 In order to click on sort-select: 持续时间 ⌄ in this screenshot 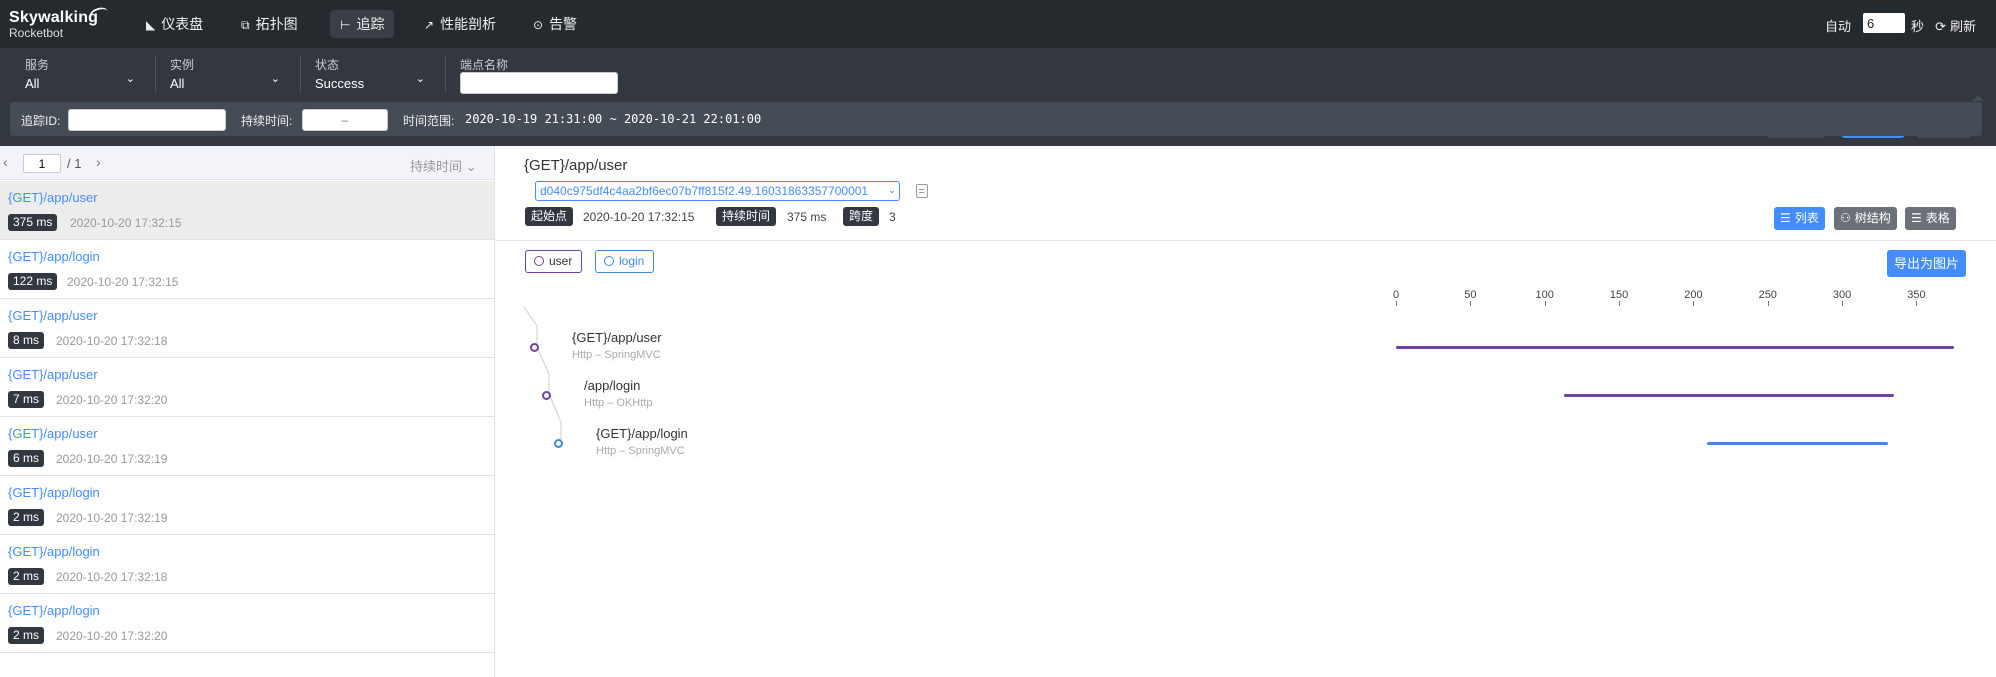, I will do `click(443, 165)`.